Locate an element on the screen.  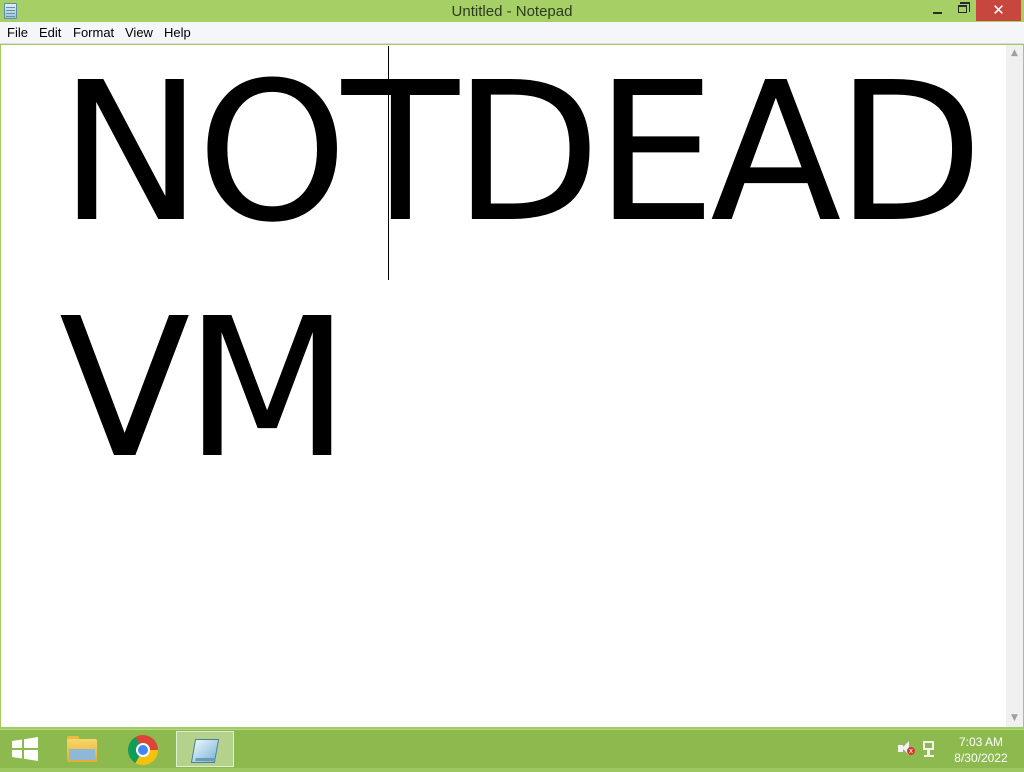
taskbar-file-explorer is located at coordinates (81, 749).